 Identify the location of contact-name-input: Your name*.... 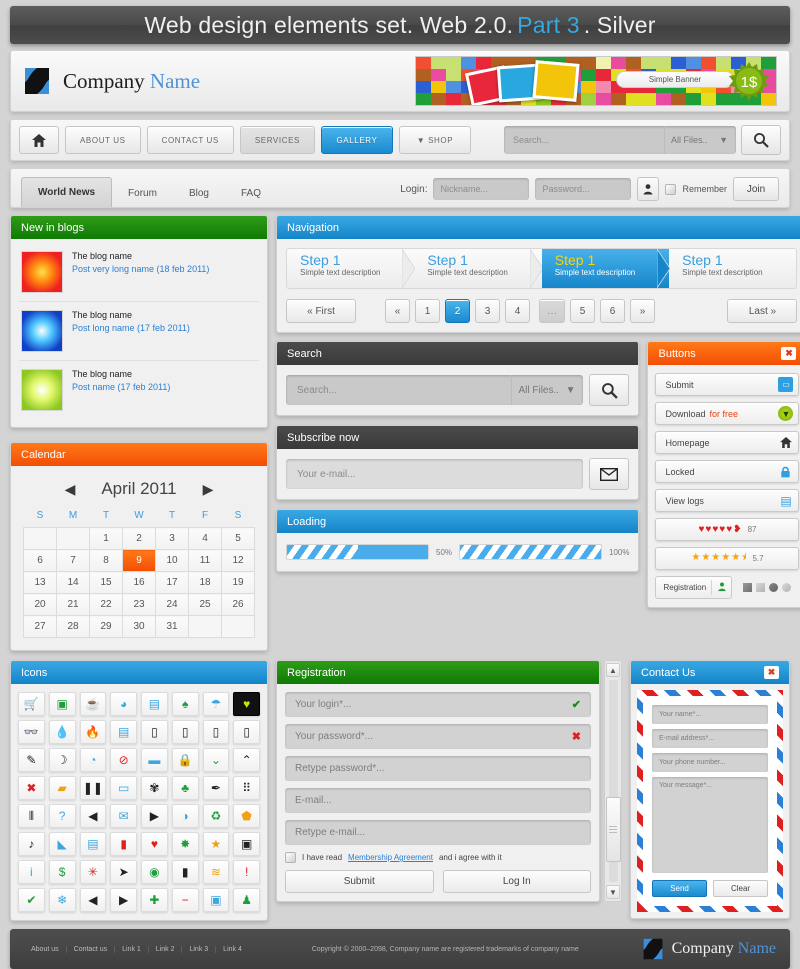
(710, 714).